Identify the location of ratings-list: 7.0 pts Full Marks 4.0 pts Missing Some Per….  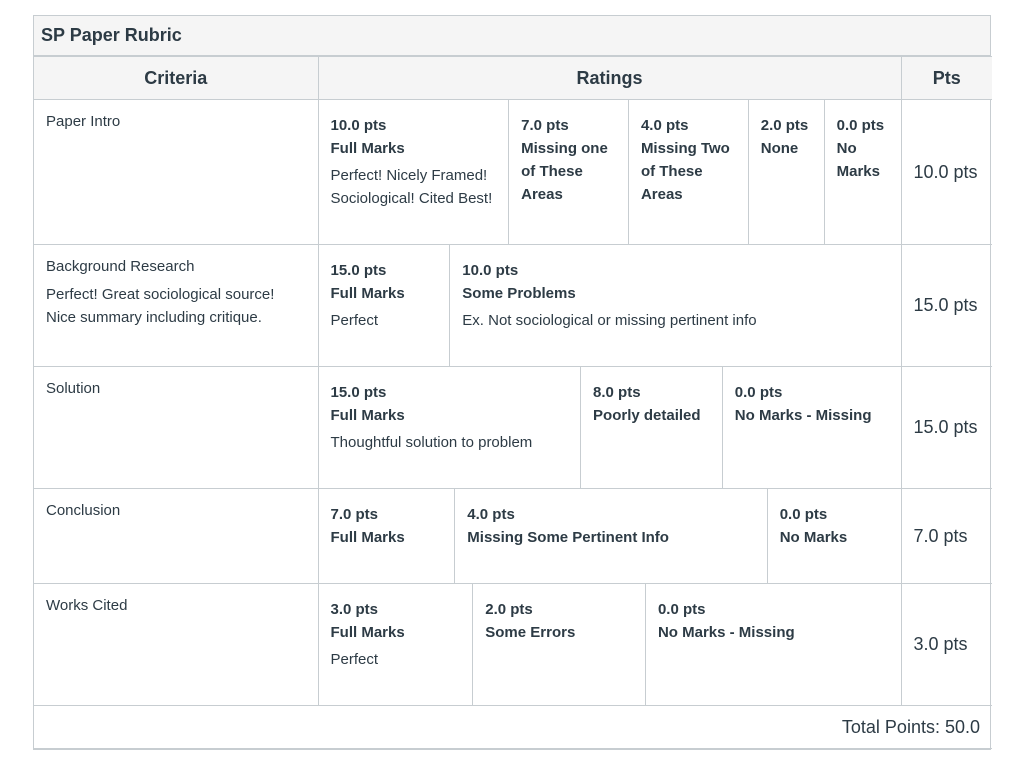
(610, 536).